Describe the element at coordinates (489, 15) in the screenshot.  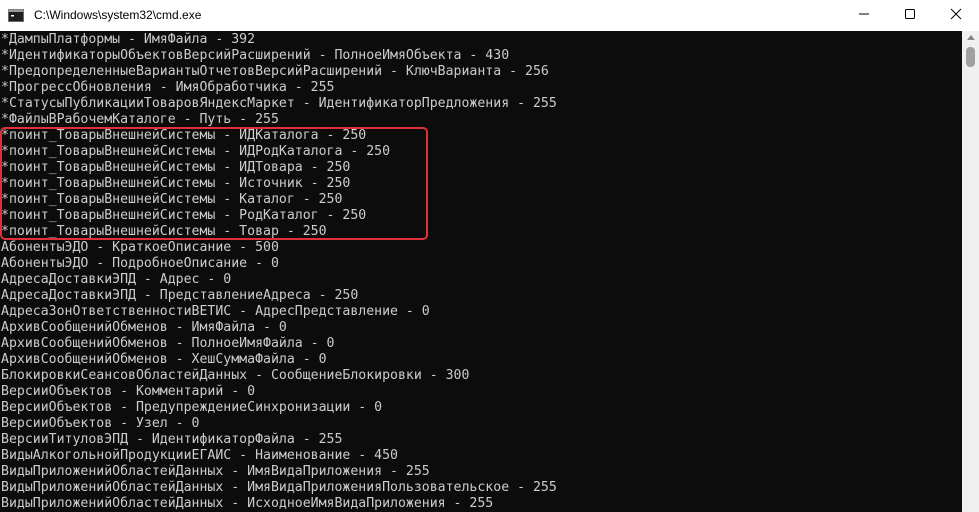
I see `title-bar: C:\Windows\system32\cmd.exe` at that location.